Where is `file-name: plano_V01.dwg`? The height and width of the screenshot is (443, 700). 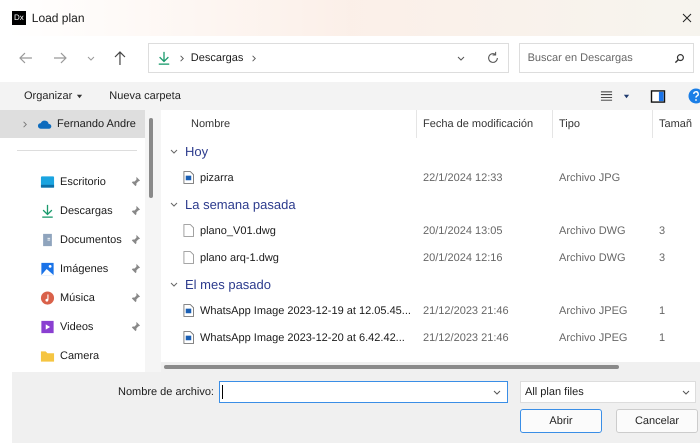 file-name: plano_V01.dwg is located at coordinates (238, 230).